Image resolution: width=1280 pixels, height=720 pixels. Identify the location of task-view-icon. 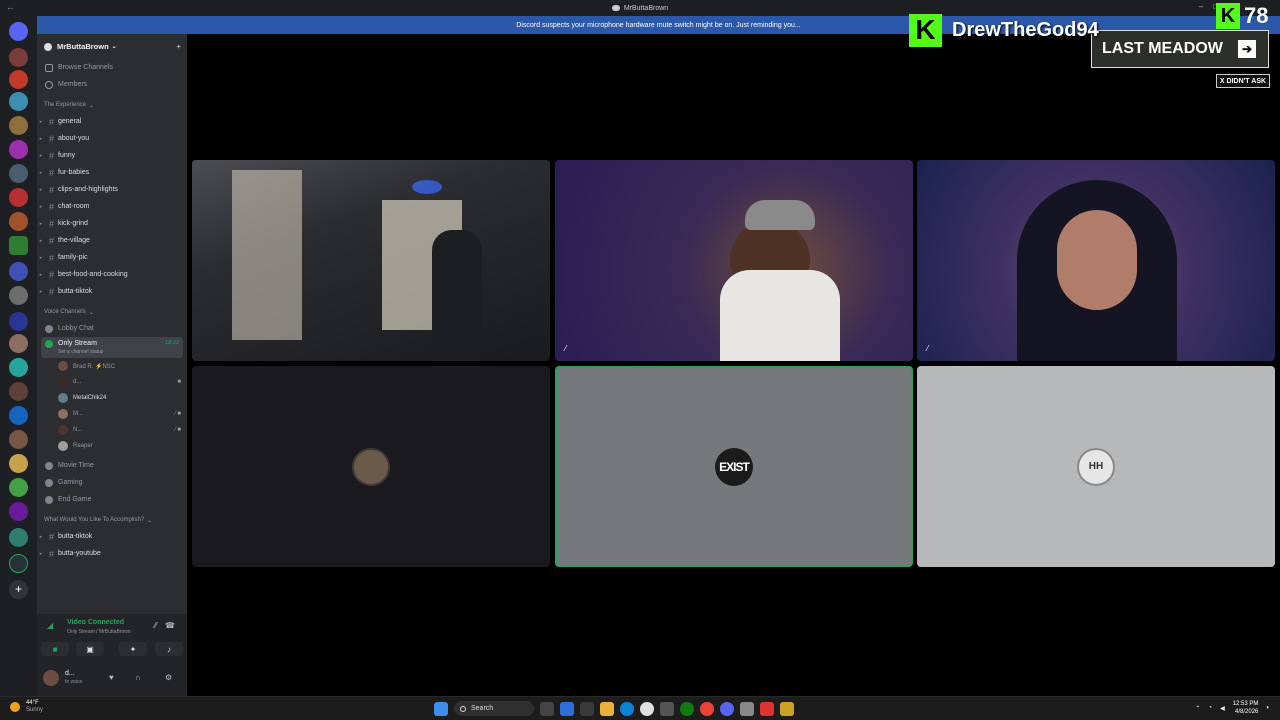
(547, 708).